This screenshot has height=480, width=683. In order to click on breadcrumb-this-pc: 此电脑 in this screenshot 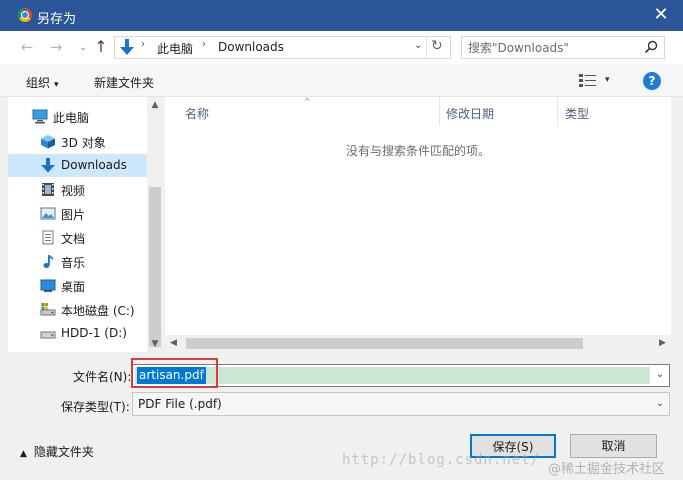, I will do `click(175, 48)`.